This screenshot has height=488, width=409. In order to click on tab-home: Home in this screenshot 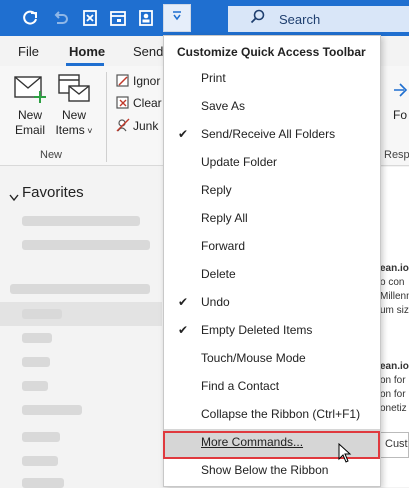, I will do `click(87, 51)`.